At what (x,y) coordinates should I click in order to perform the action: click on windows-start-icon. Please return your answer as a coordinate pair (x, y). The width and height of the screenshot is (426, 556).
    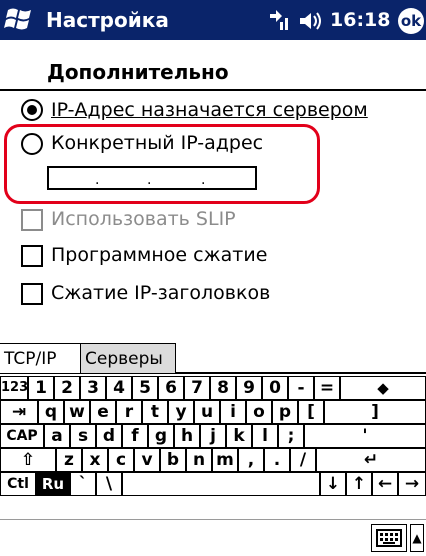
    Looking at the image, I should click on (20, 20).